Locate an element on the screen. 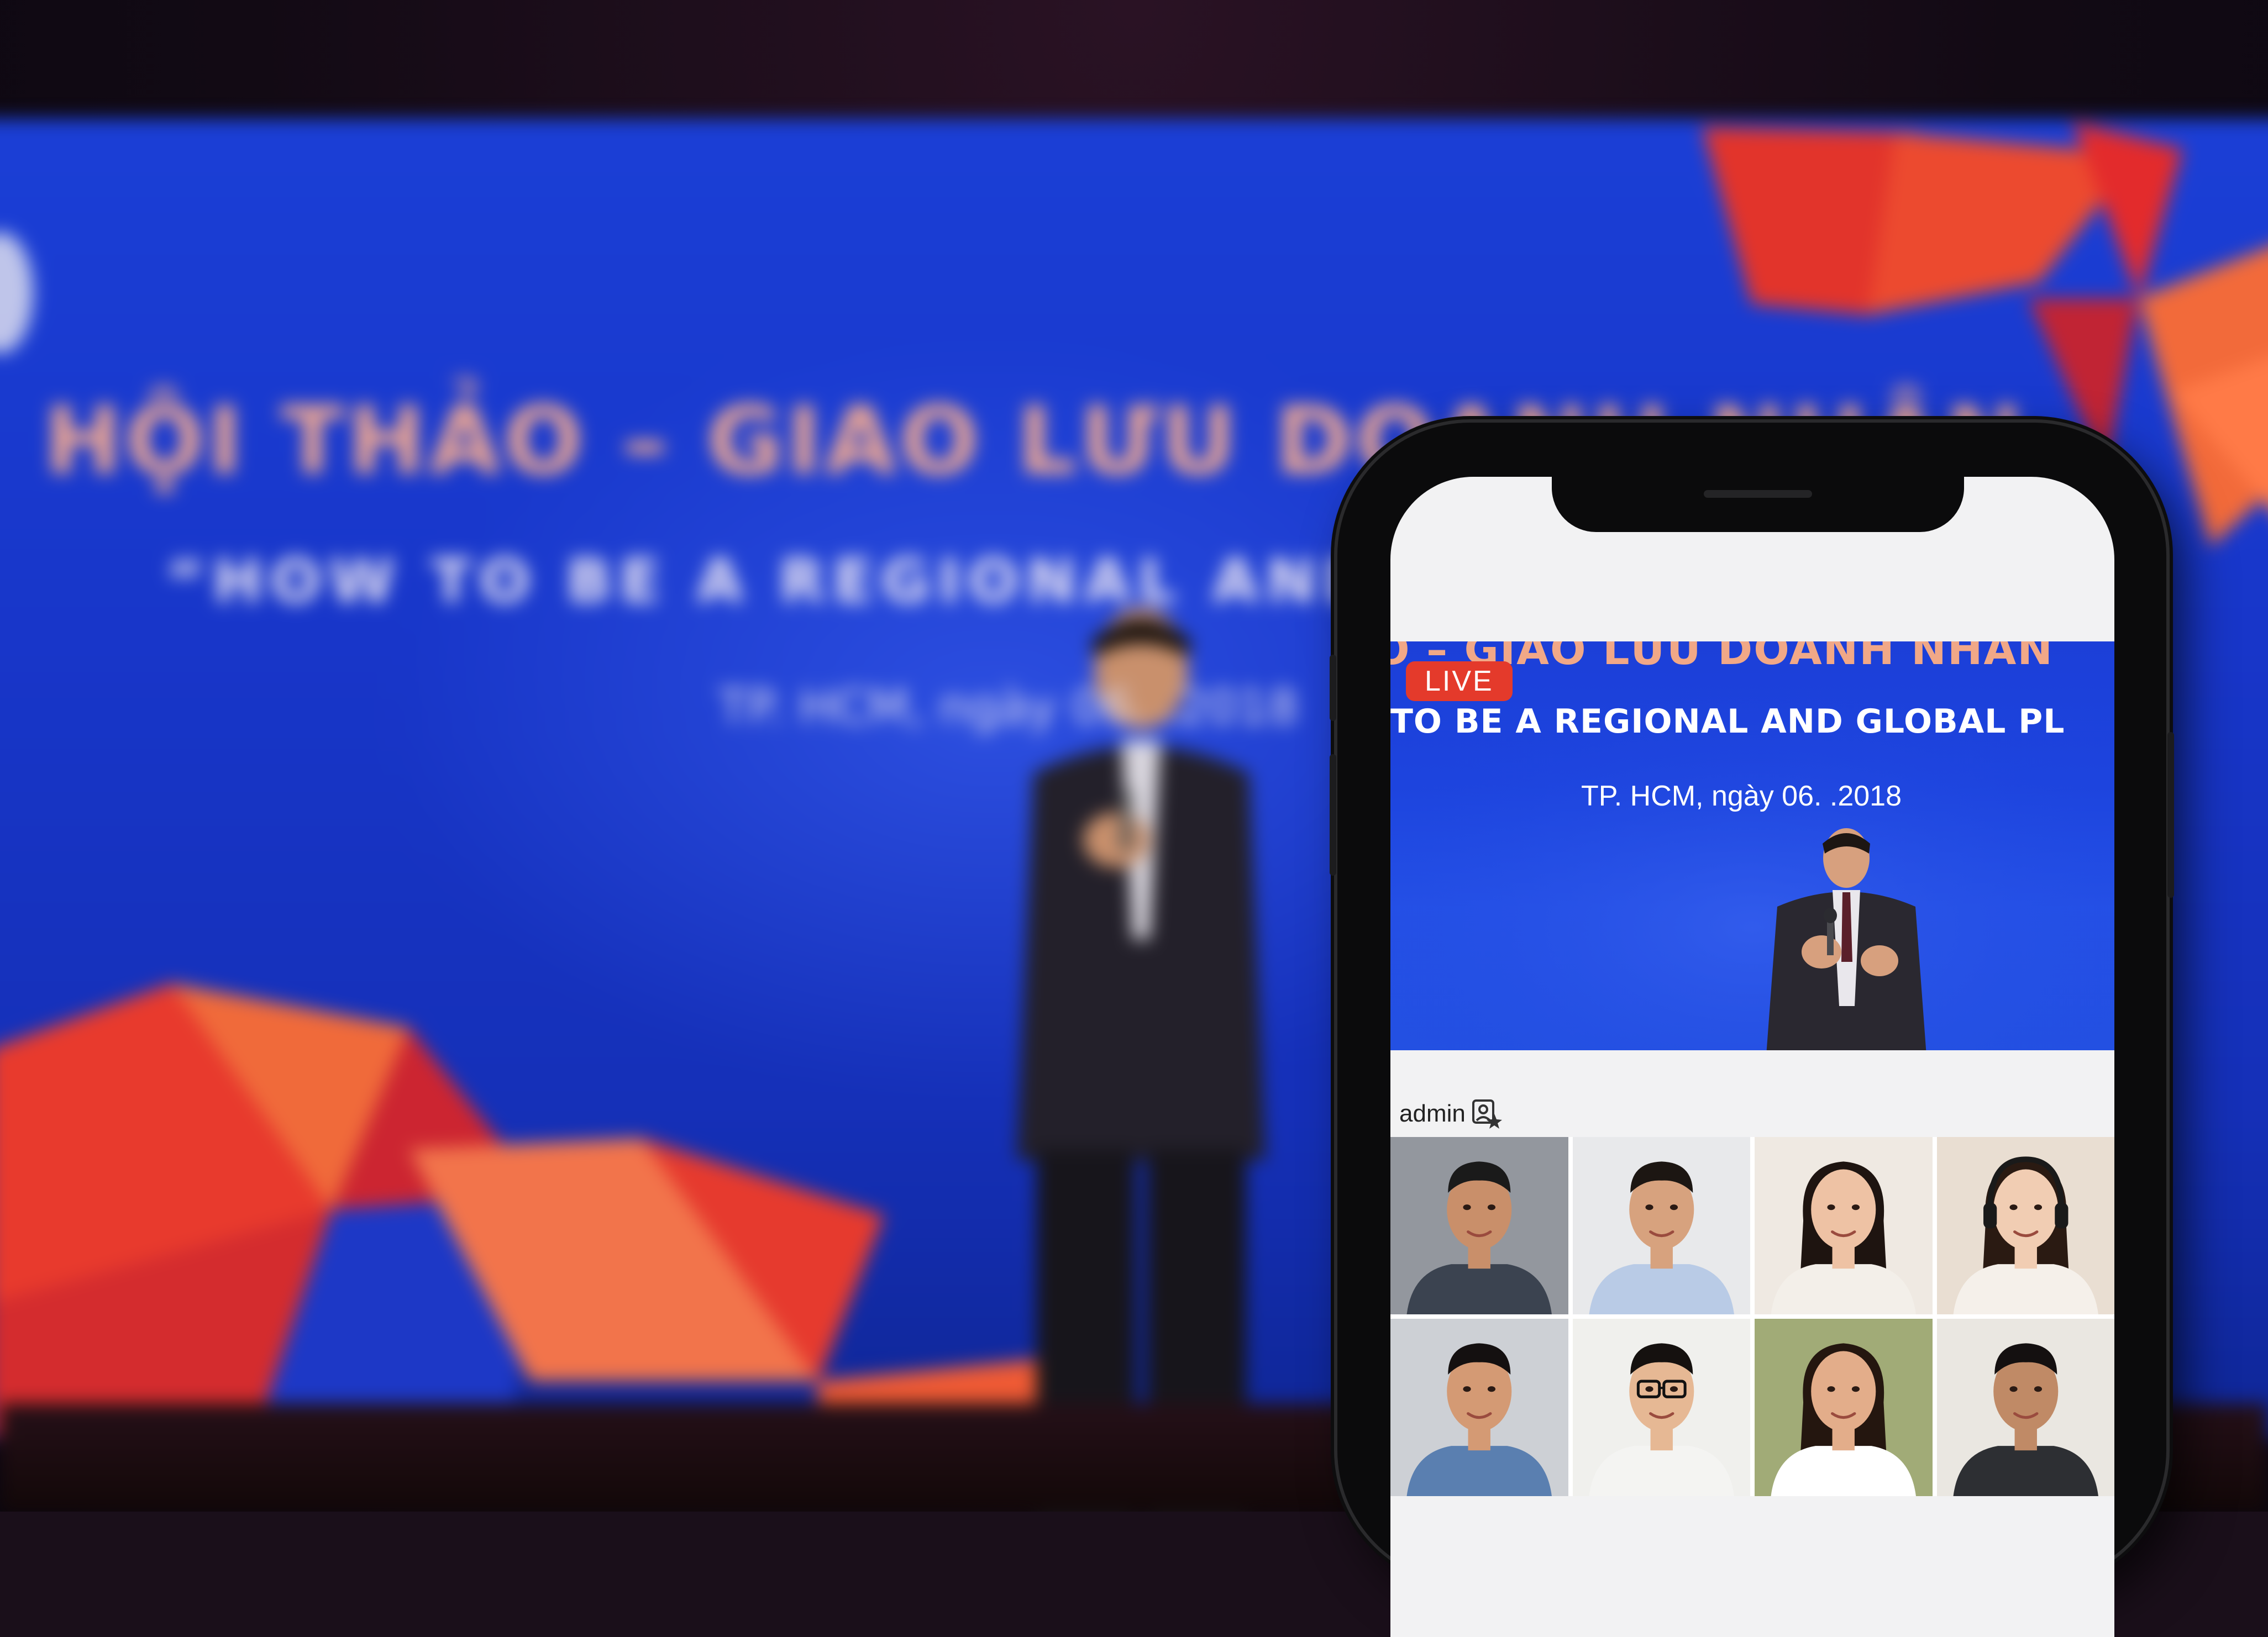 This screenshot has width=2268, height=1637. host-row: admin is located at coordinates (1451, 1113).